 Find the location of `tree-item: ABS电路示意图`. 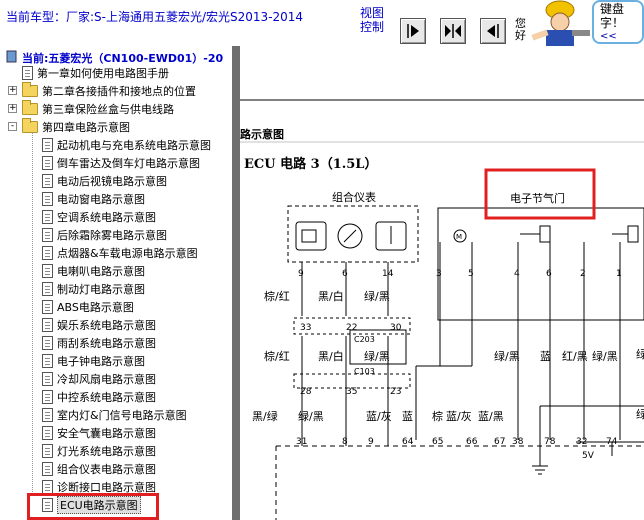

tree-item: ABS电路示意图 is located at coordinates (88, 307).